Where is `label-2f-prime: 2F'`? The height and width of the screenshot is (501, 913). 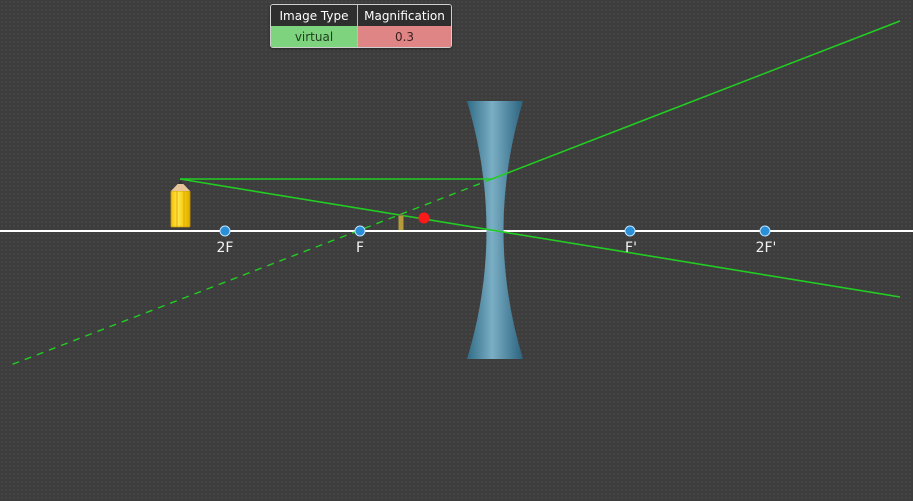 label-2f-prime: 2F' is located at coordinates (766, 248).